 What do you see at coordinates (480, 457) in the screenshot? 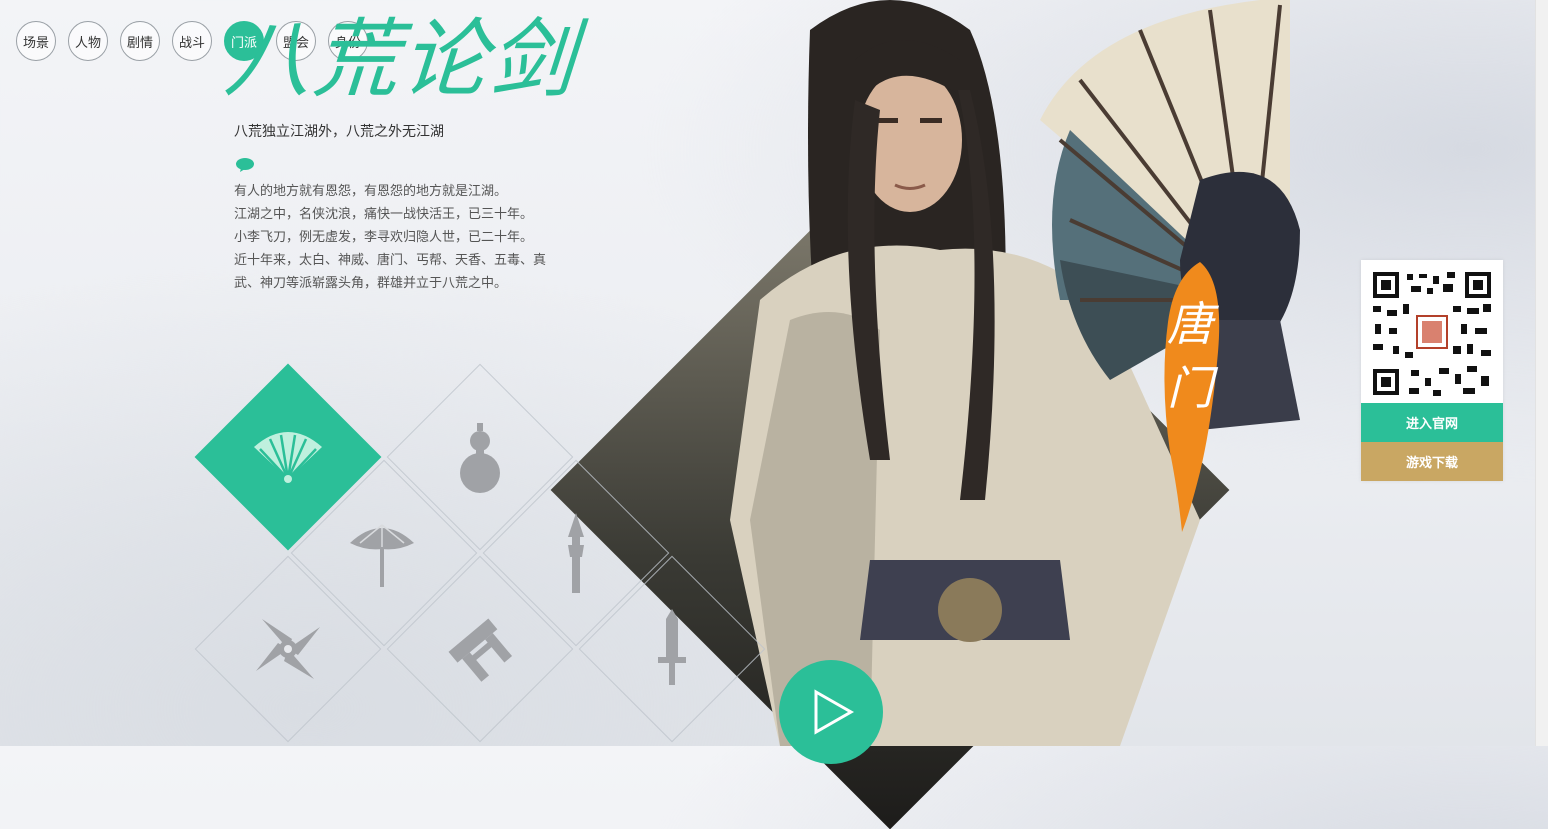
I see `gourd-icon` at bounding box center [480, 457].